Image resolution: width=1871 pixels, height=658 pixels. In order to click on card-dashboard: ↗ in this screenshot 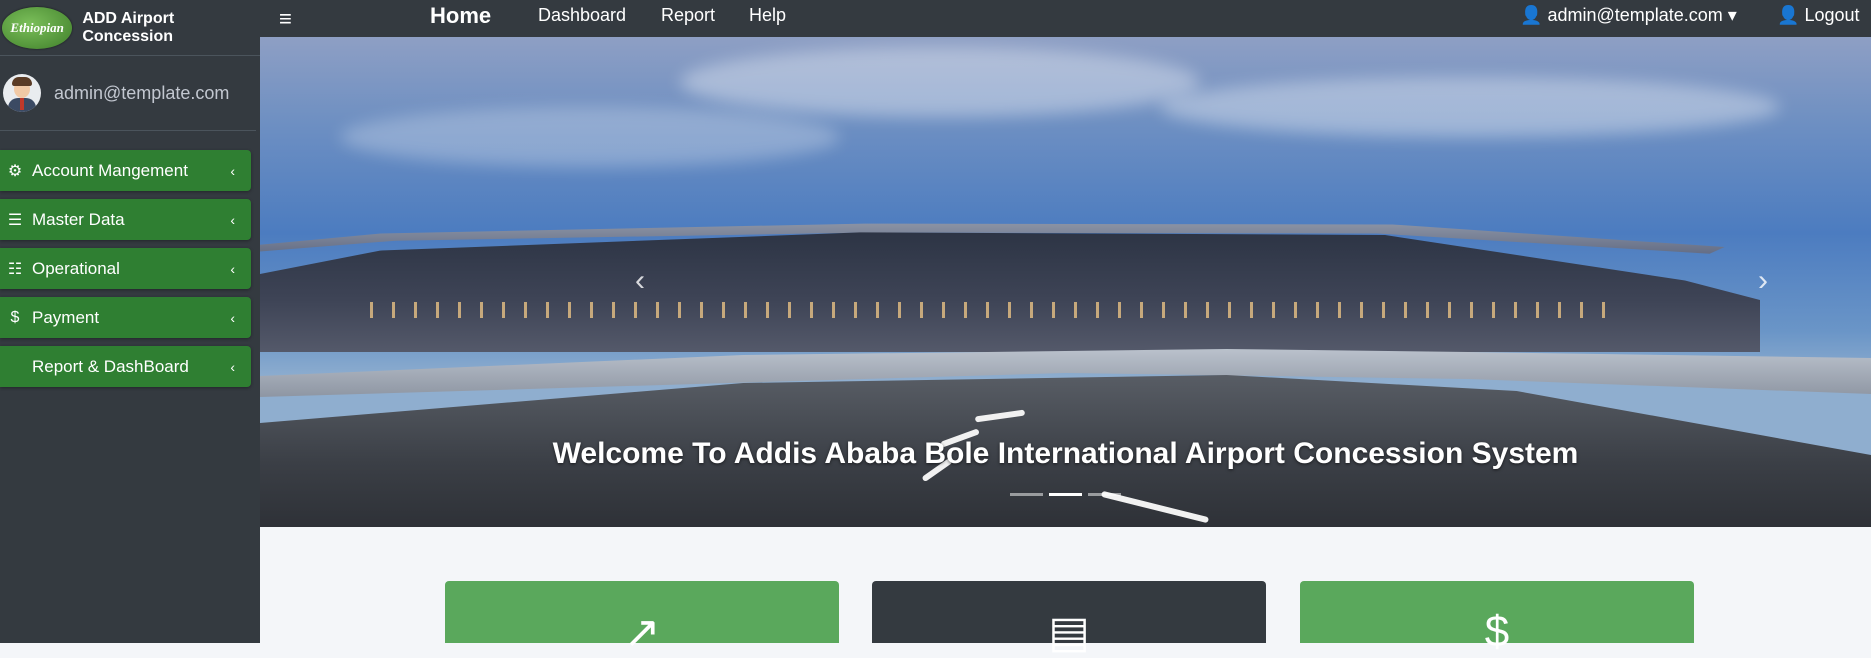, I will do `click(642, 619)`.